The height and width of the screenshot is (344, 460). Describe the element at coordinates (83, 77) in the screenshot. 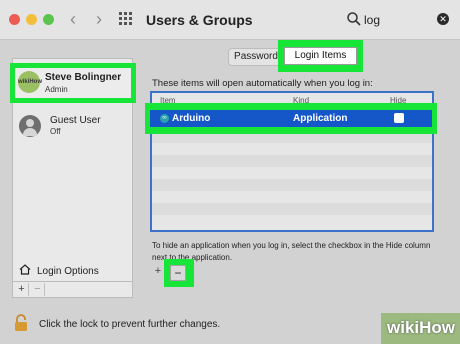

I see `user-name: Steve Bolingner` at that location.